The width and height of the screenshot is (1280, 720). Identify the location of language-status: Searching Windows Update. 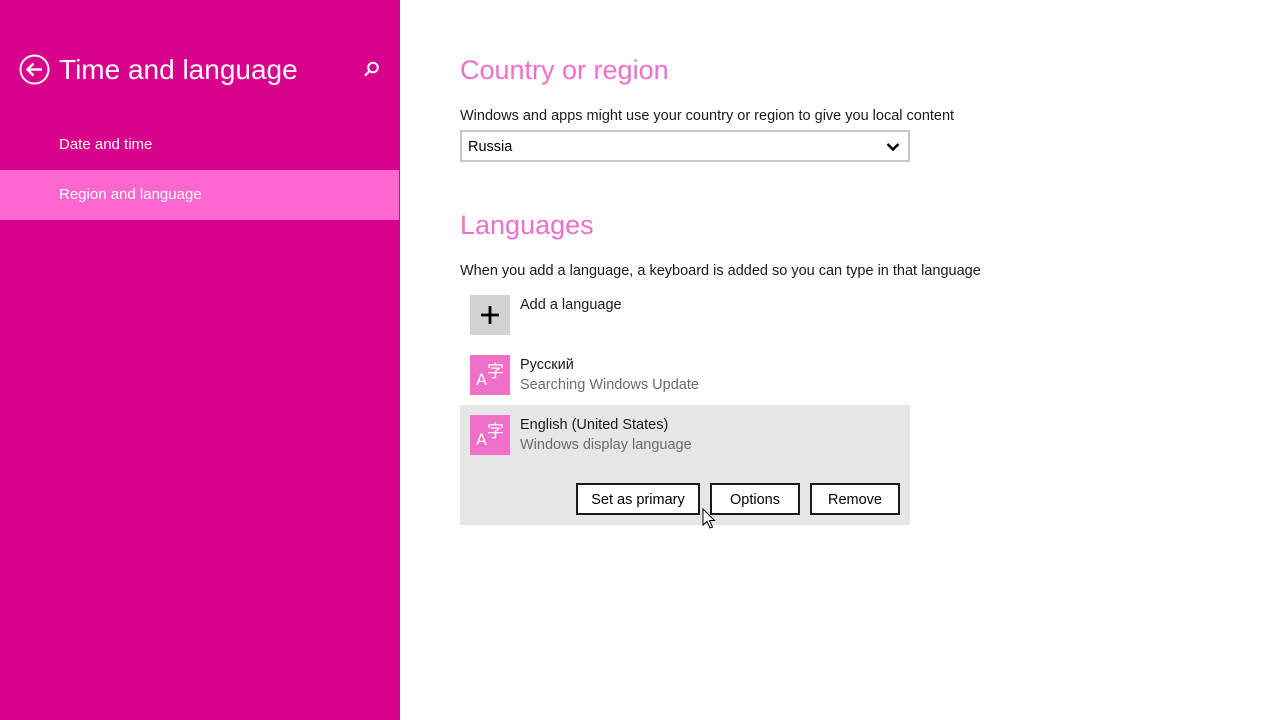
(609, 385).